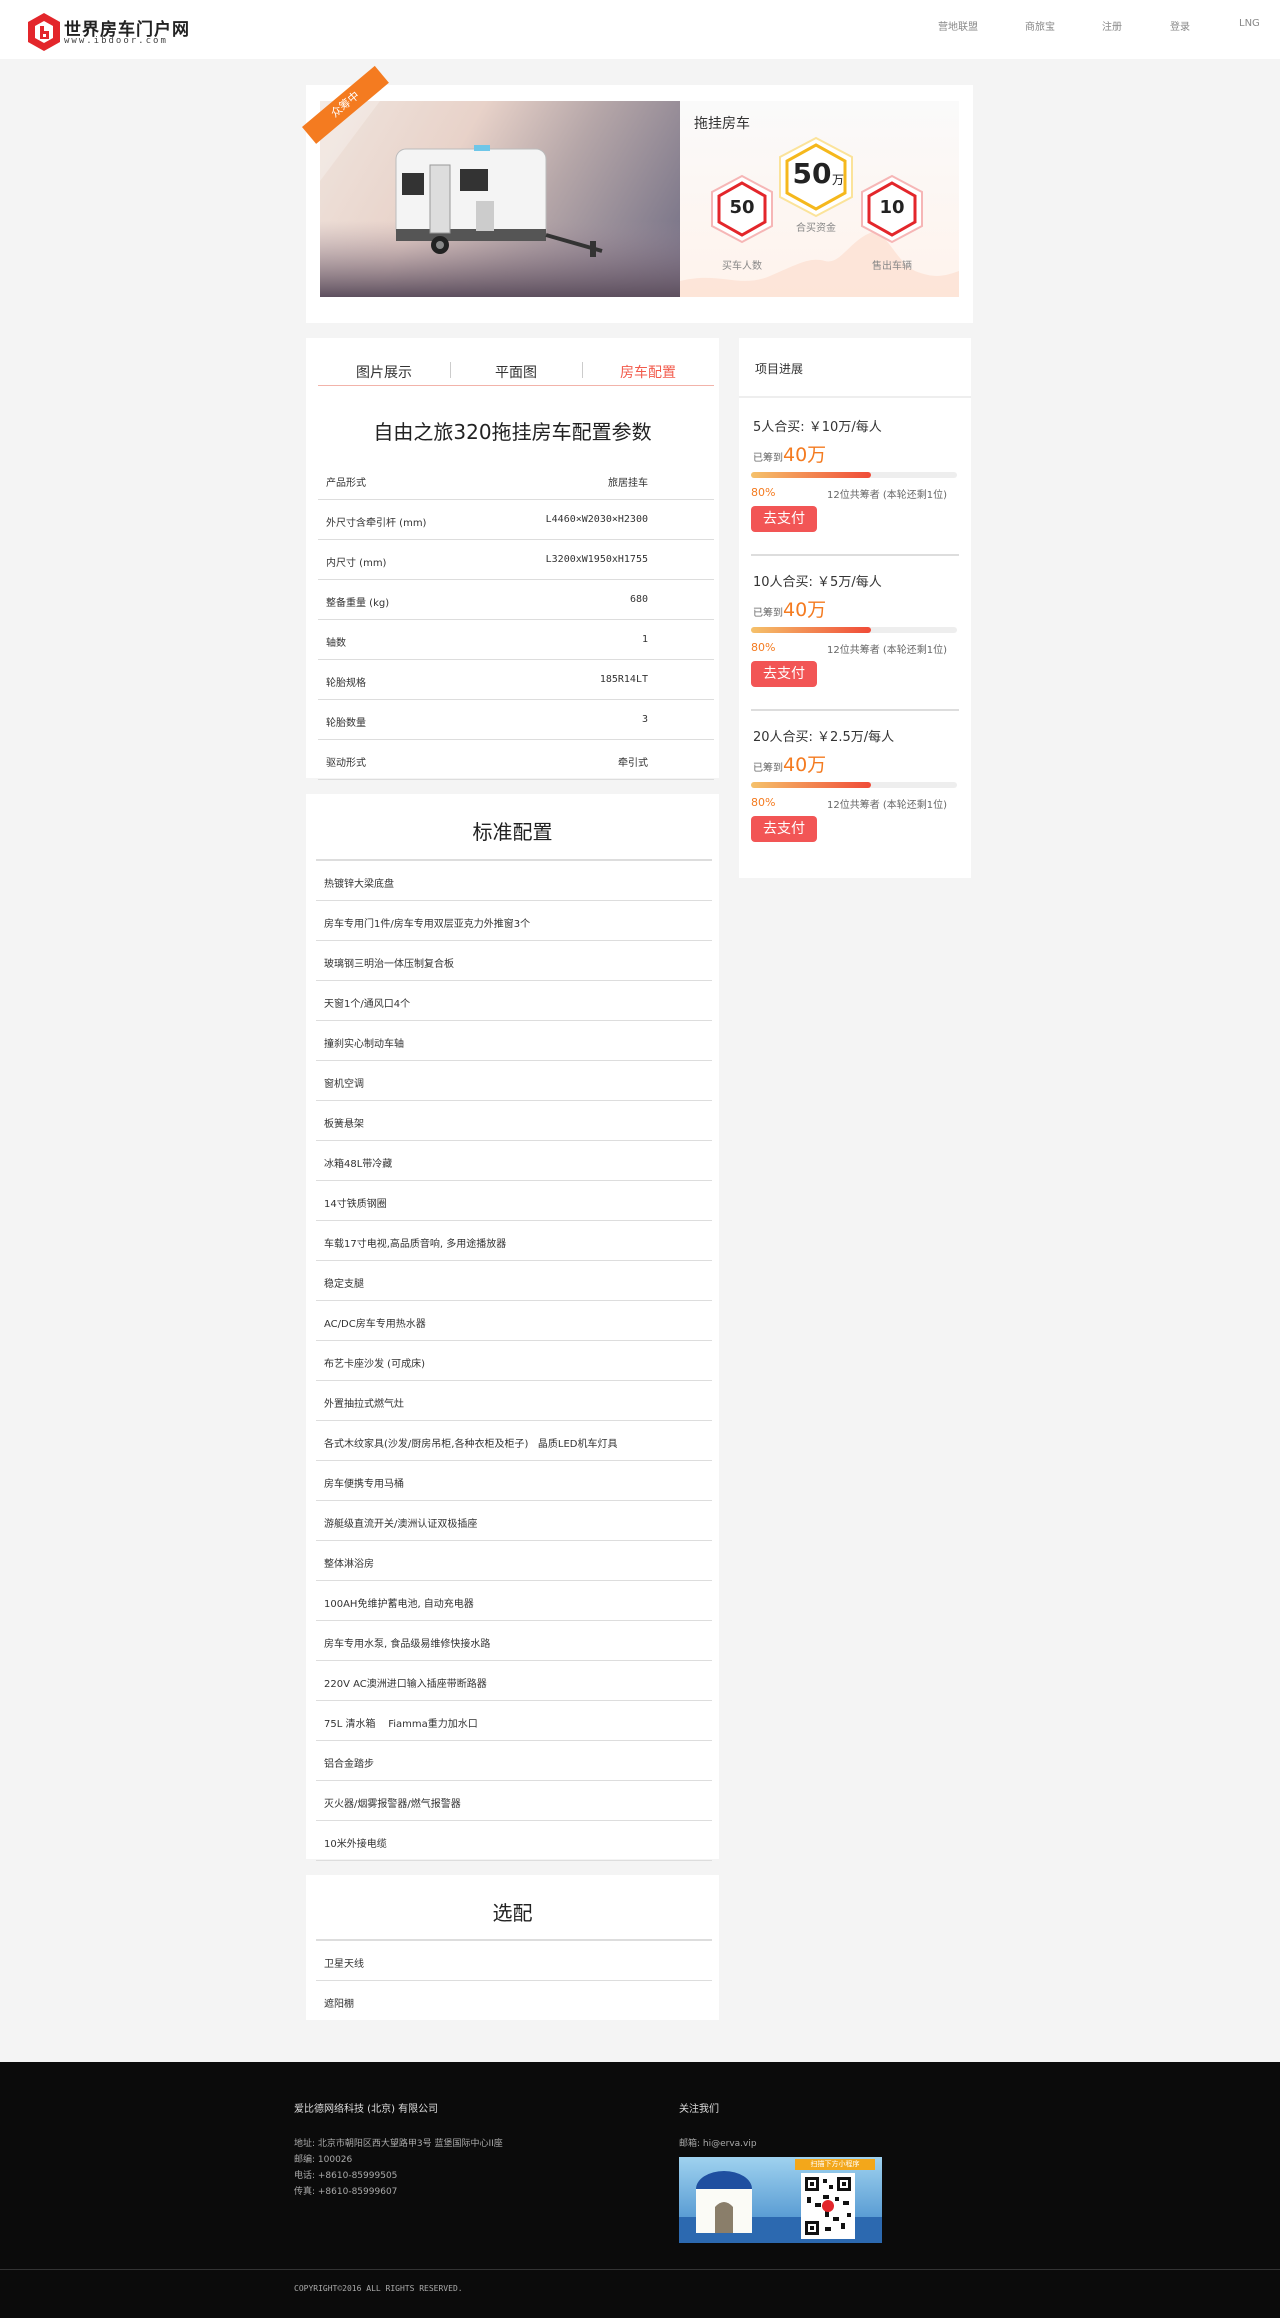 The height and width of the screenshot is (2318, 1280). I want to click on footer-postcode: 邮编: 100026, so click(323, 2160).